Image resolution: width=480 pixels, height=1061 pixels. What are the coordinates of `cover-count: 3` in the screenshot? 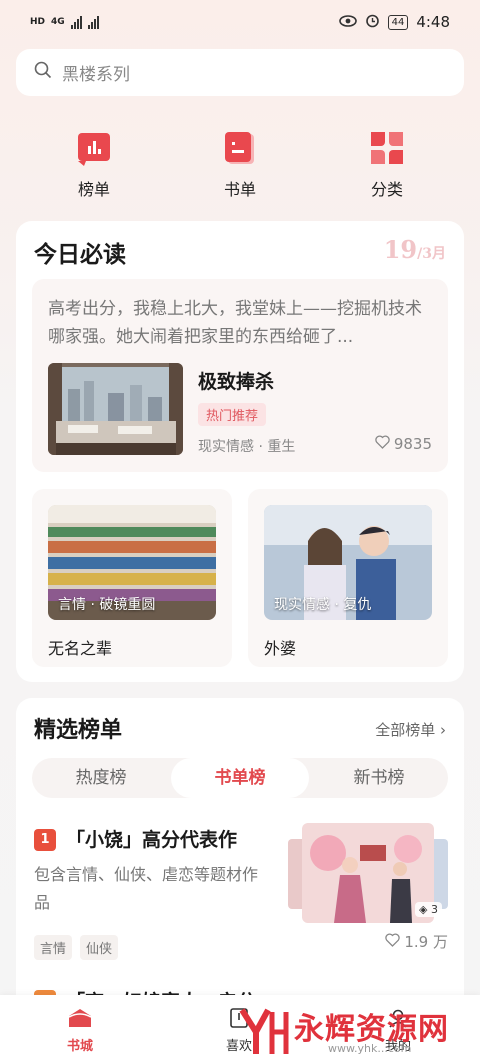 It's located at (434, 909).